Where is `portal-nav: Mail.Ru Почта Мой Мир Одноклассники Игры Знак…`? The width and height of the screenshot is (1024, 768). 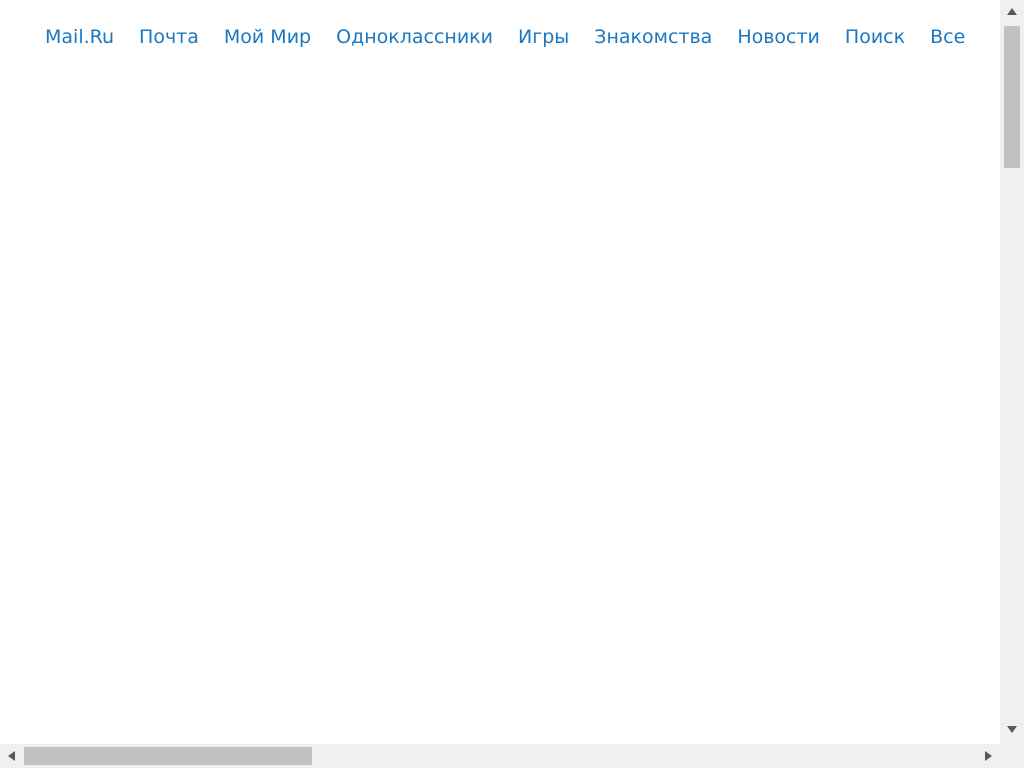 portal-nav: Mail.Ru Почта Мой Мир Одноклассники Игры Знак… is located at coordinates (517, 37).